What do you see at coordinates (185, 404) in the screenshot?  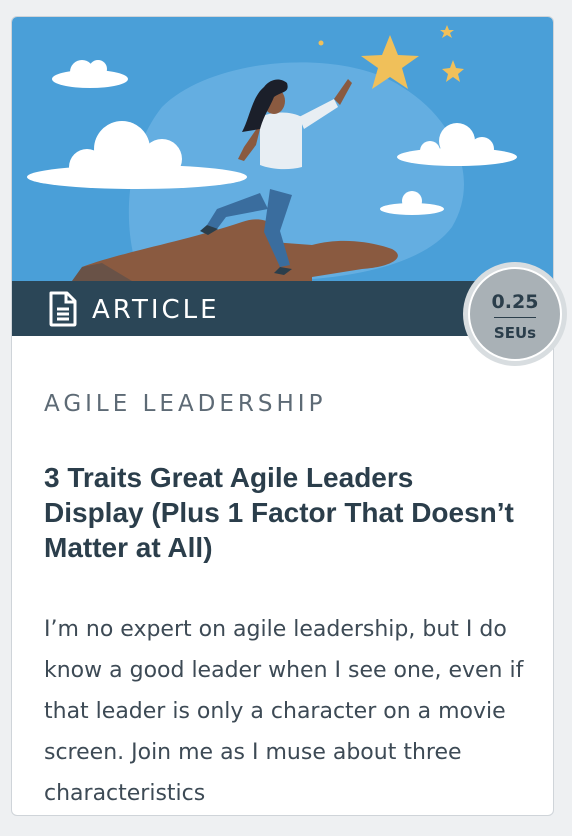 I see `category-label: AGILE LEADERSHIP` at bounding box center [185, 404].